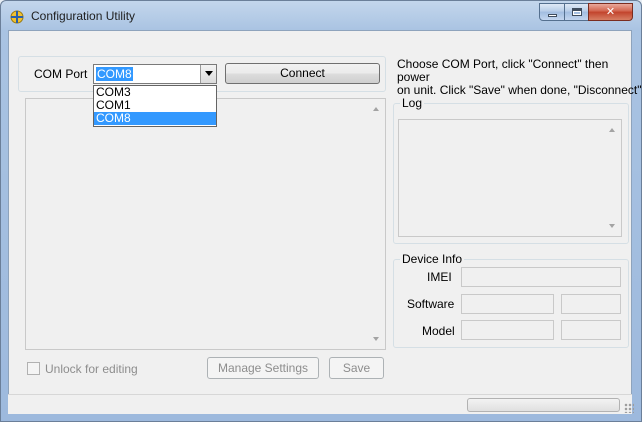  I want to click on maximize-icon, so click(577, 12).